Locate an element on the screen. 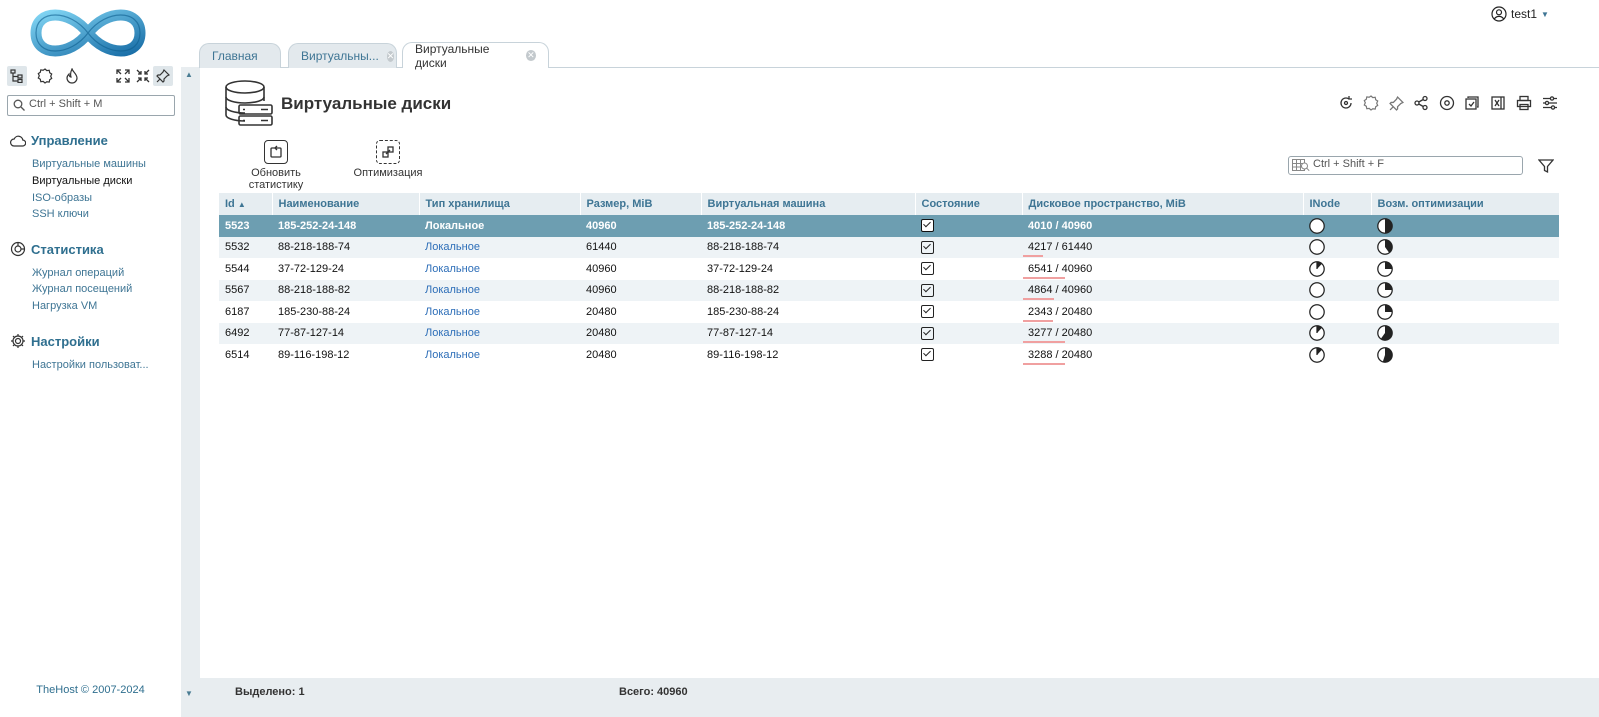 This screenshot has height=717, width=1599. user-menu: test1 ▼ is located at coordinates (1520, 14).